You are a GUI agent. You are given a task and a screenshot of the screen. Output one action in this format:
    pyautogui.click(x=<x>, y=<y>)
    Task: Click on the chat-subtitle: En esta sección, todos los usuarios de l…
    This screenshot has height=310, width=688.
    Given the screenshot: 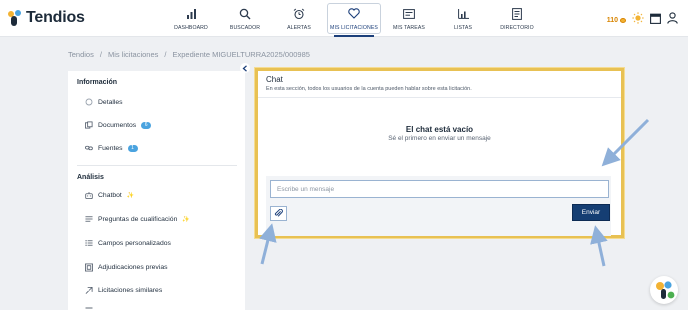 What is the action you would take?
    pyautogui.click(x=369, y=89)
    